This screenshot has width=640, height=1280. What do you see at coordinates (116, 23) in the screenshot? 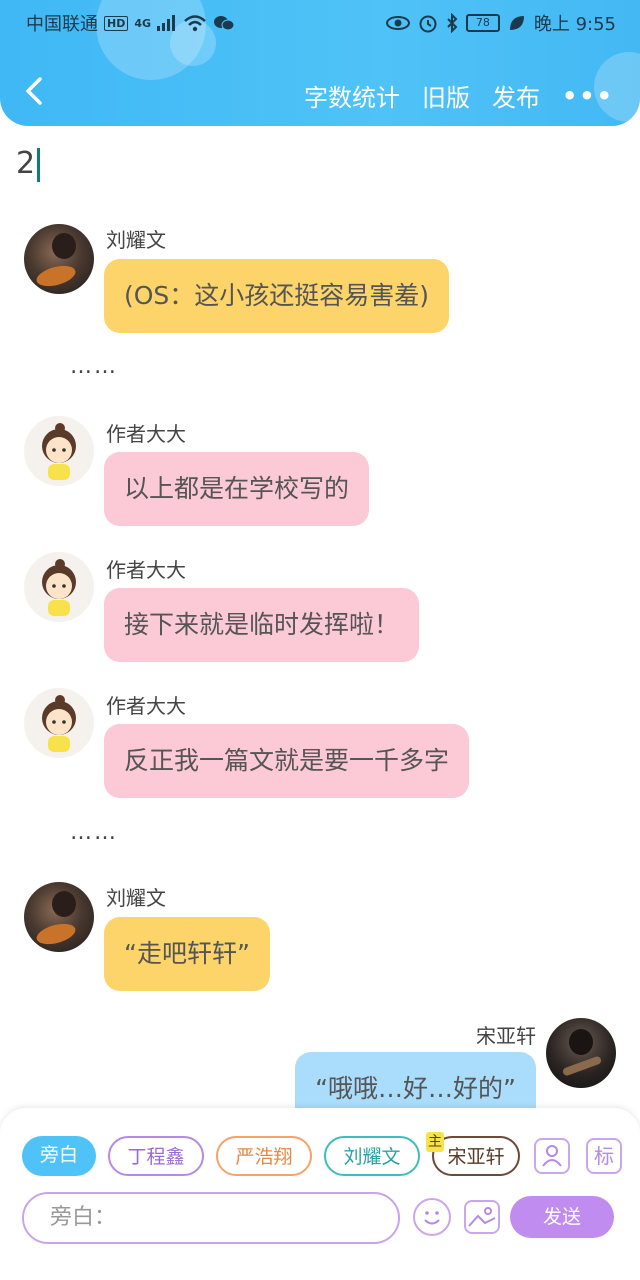
I see `hd-badge: HD` at bounding box center [116, 23].